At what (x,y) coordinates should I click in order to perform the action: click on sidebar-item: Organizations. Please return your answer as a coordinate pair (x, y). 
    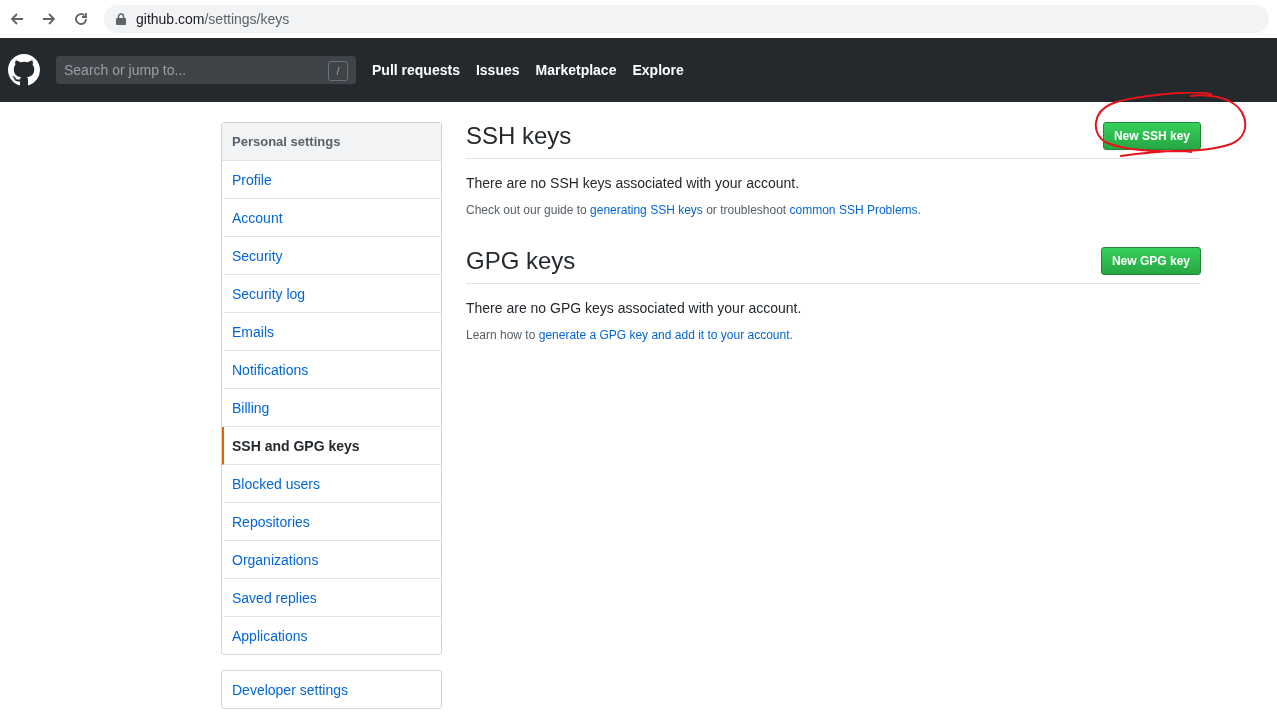
    Looking at the image, I should click on (331, 560).